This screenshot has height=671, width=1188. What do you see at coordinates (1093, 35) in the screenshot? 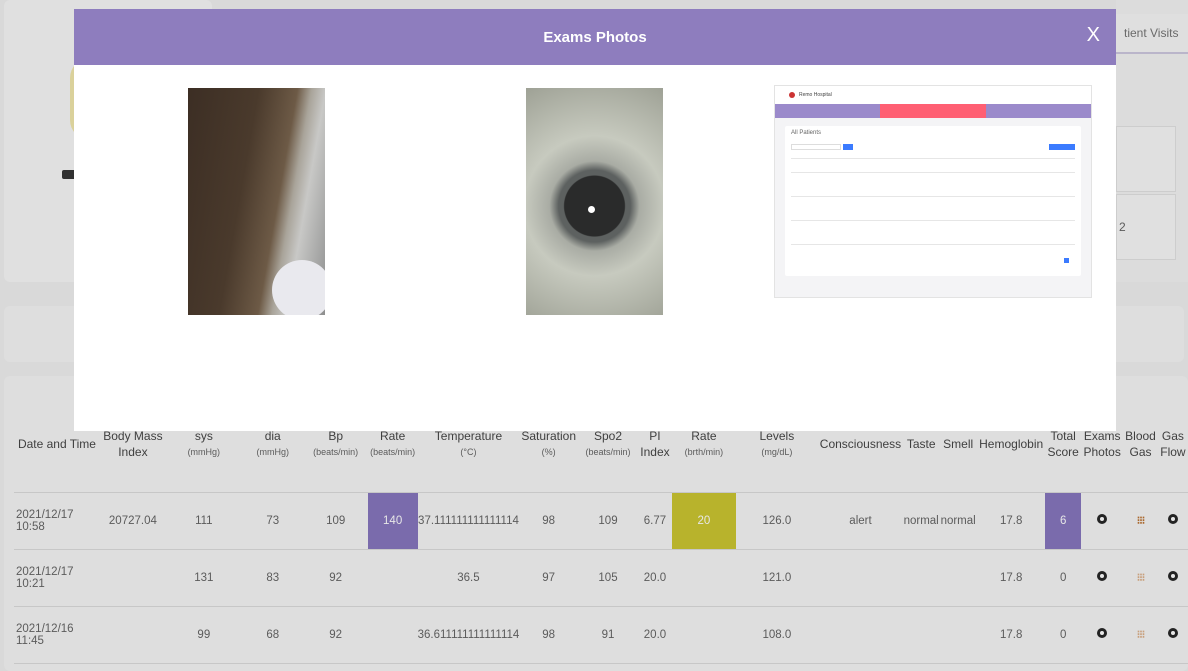
I see `close-button: X` at bounding box center [1093, 35].